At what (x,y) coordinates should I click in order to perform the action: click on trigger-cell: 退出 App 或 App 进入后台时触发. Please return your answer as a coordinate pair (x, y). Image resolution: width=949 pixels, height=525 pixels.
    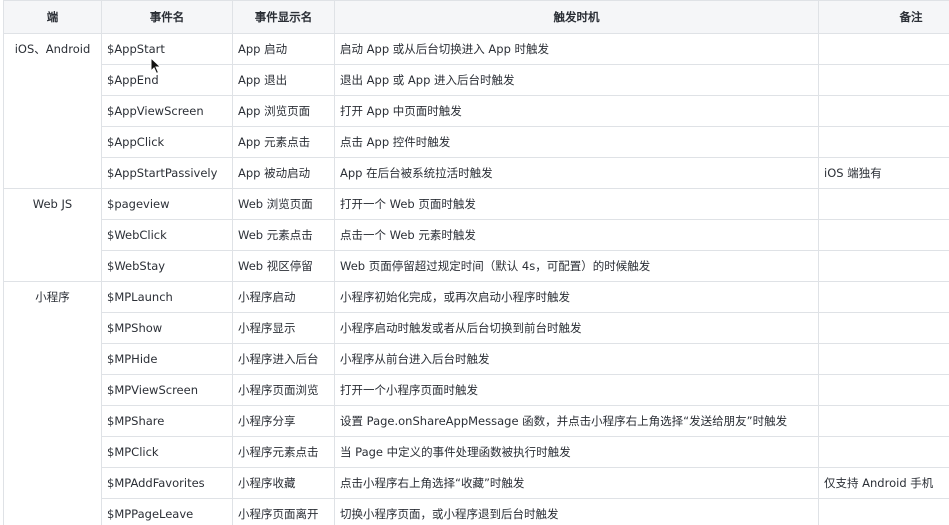
    Looking at the image, I should click on (576, 80).